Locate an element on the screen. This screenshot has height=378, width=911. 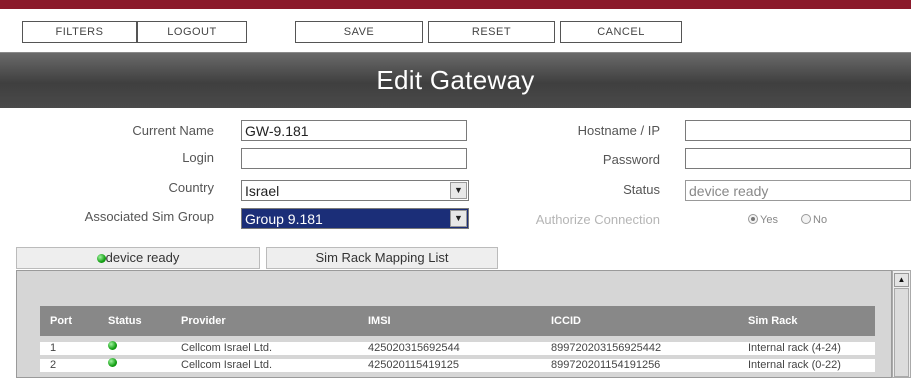
current-name-field is located at coordinates (354, 130).